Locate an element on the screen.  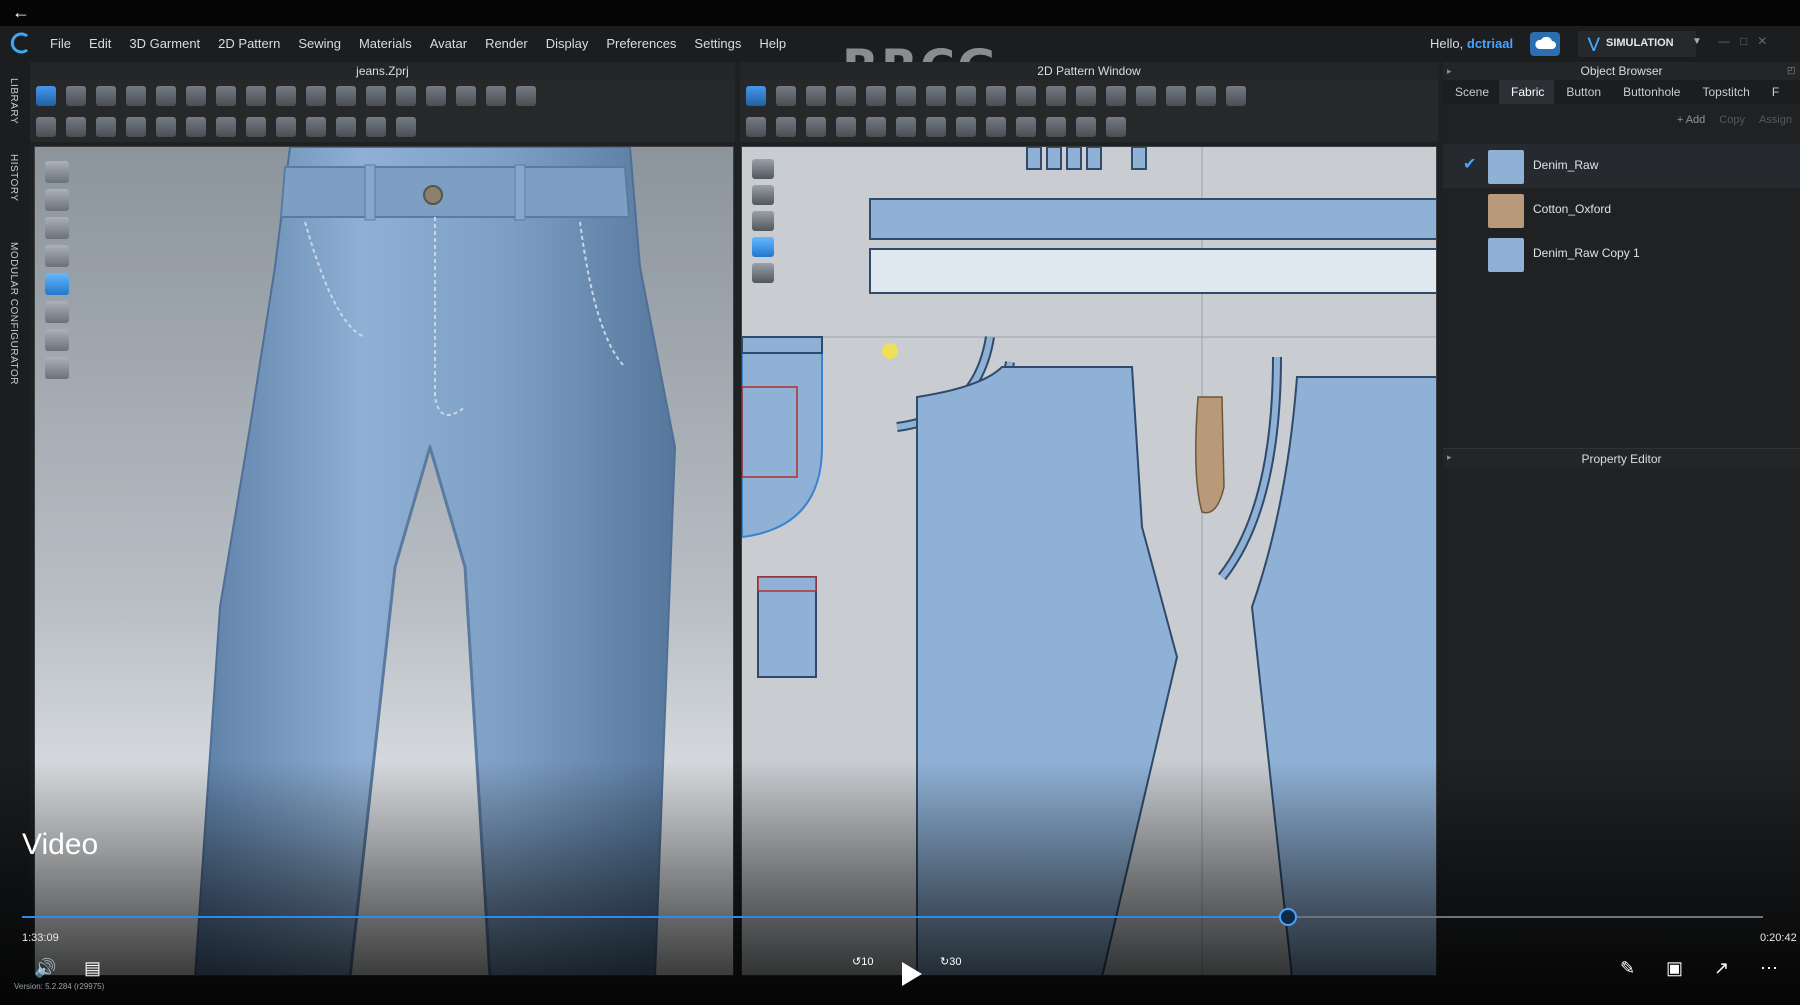
exit-fullscreen-icon: ↗ is located at coordinates (1721, 968).